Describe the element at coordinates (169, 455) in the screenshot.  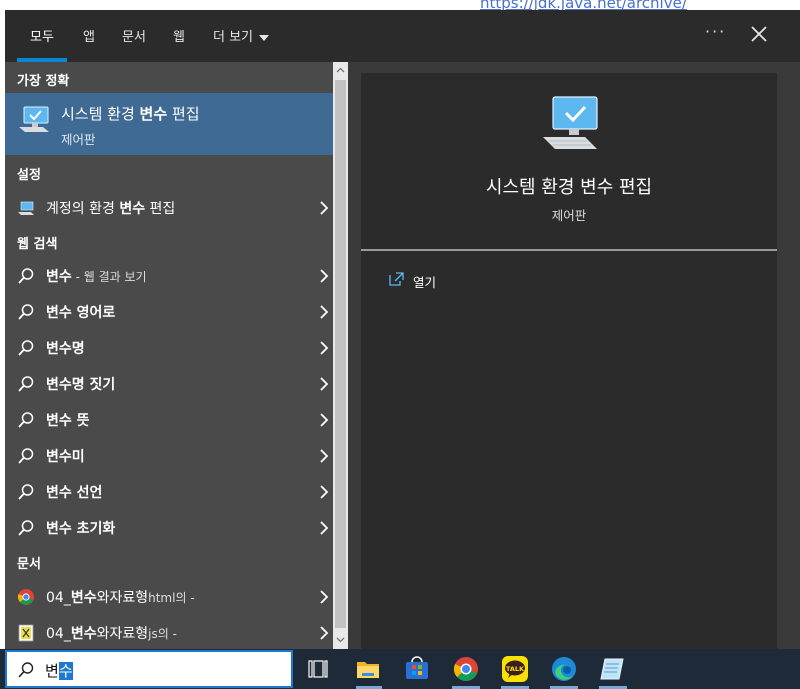
I see `web-result-item: 변수미` at that location.